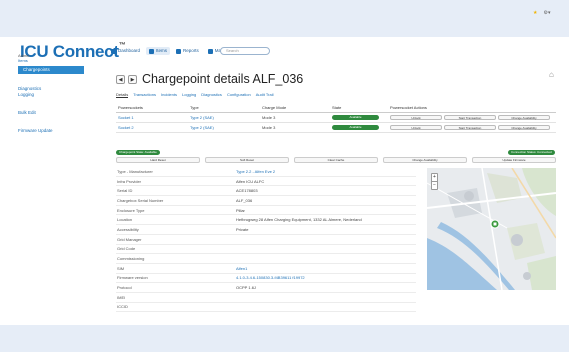  What do you see at coordinates (546, 13) in the screenshot?
I see `gear-icon: ⚙▾` at bounding box center [546, 13].